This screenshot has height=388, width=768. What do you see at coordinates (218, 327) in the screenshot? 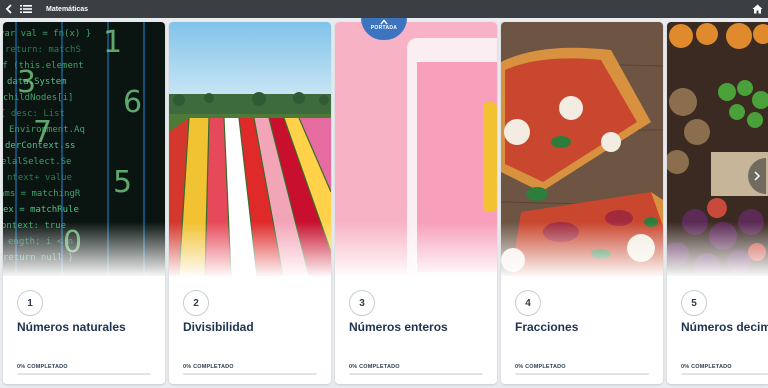
I see `unit-title: Divisibilidad` at bounding box center [218, 327].